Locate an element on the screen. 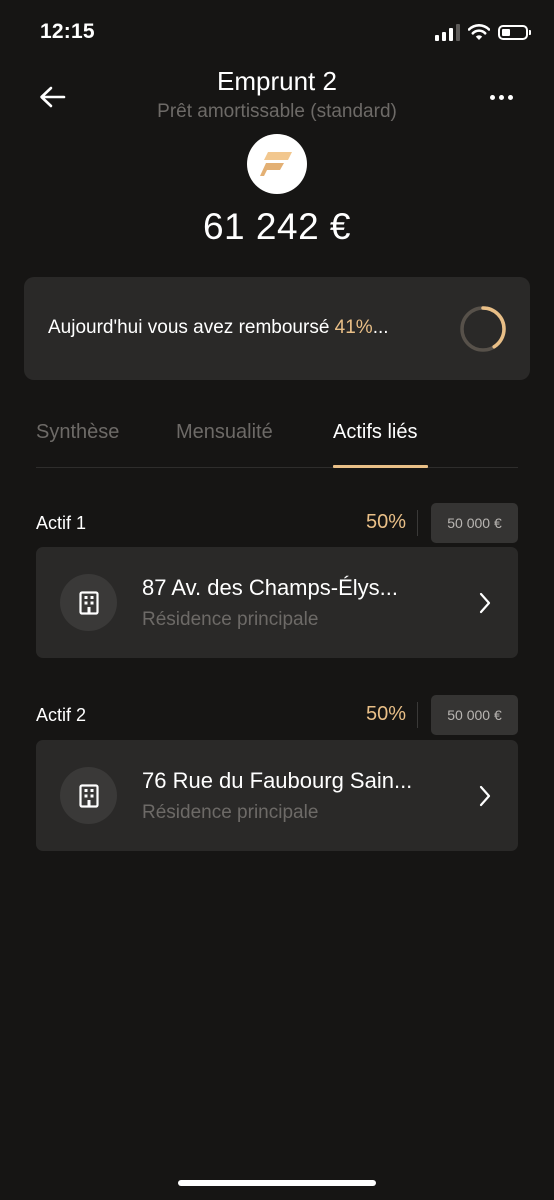 Image resolution: width=554 pixels, height=1200 pixels. tab-mensualite: Mensualité is located at coordinates (224, 432).